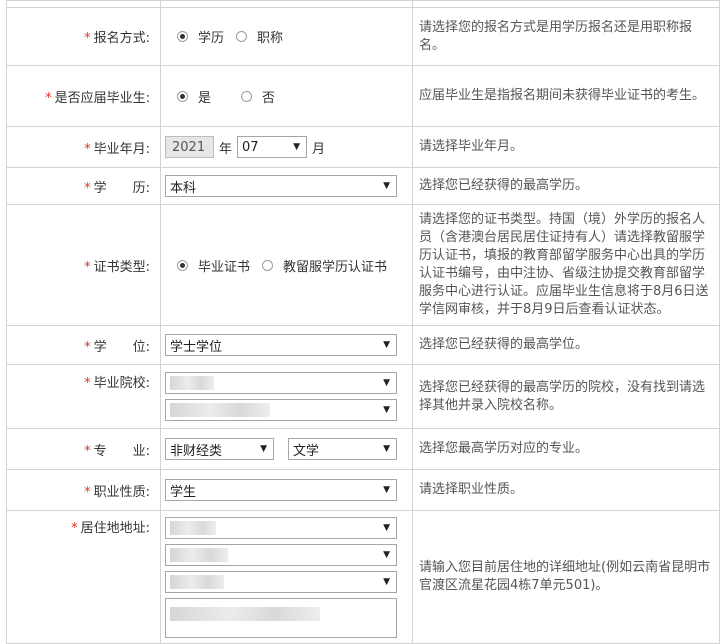  I want to click on major-label: * 专 业:, so click(83, 449).